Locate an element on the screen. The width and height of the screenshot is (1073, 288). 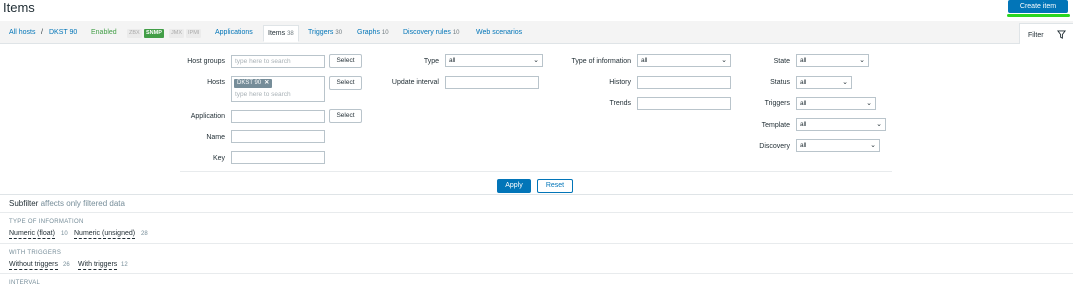
status-select: all ⌄ is located at coordinates (824, 82).